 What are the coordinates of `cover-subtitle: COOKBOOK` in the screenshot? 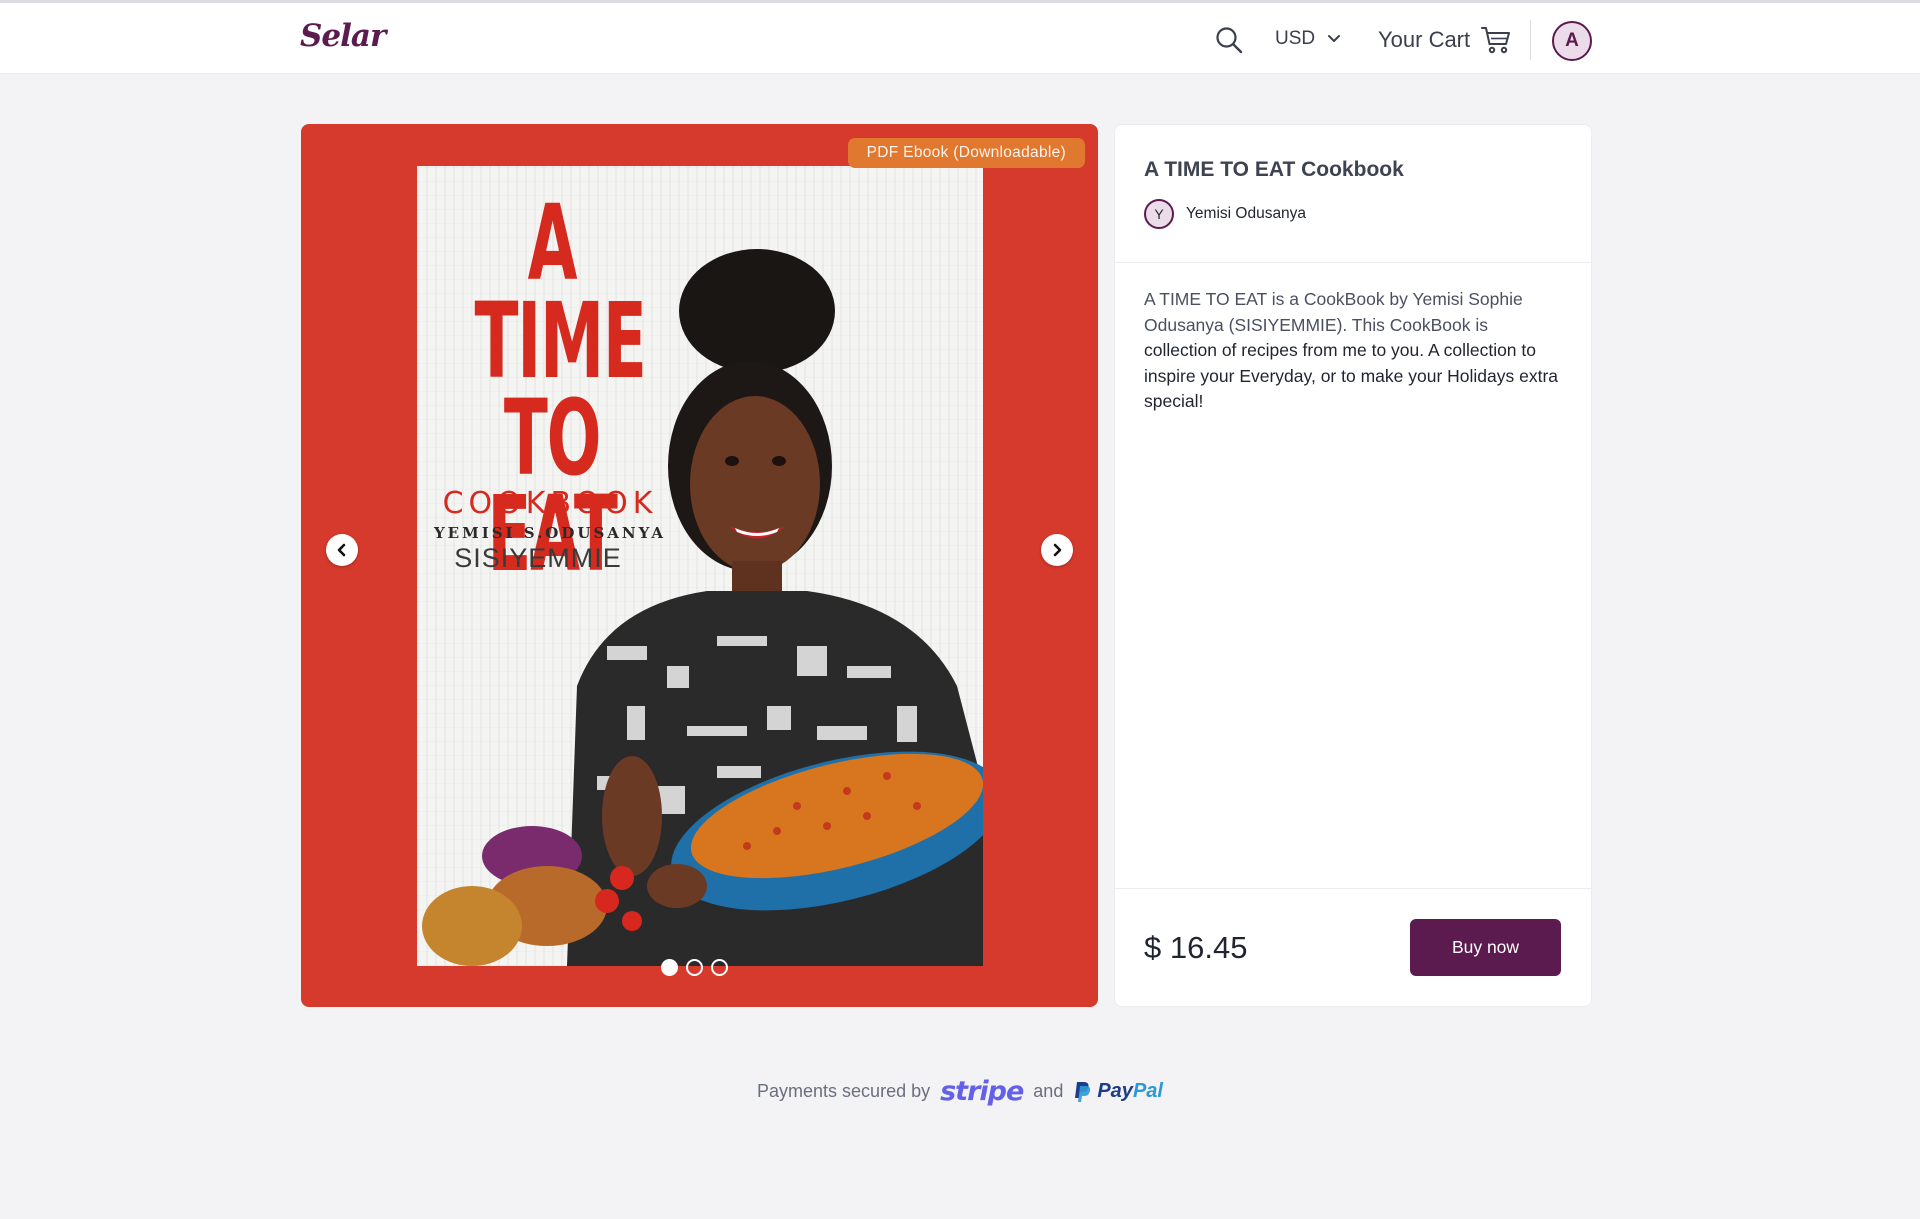 It's located at (550, 503).